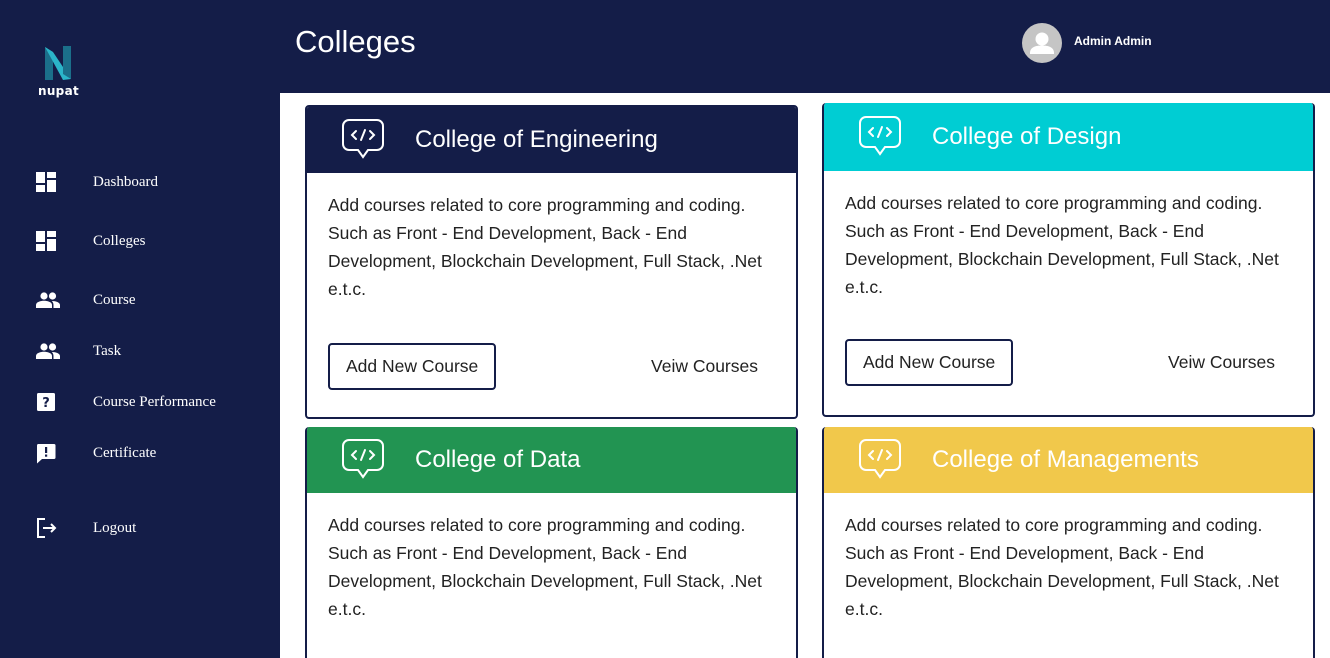 This screenshot has width=1330, height=658. What do you see at coordinates (1113, 41) in the screenshot?
I see `user-name: Admin Admin` at bounding box center [1113, 41].